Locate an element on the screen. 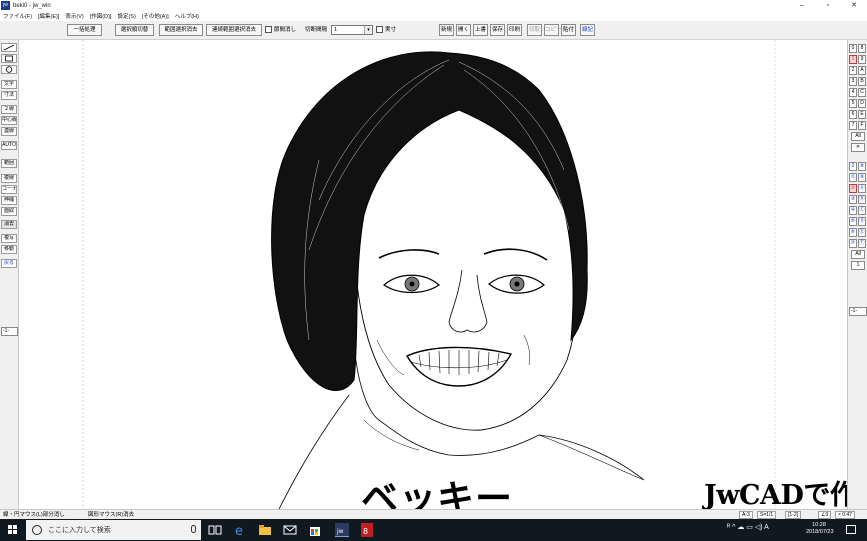  node-erase-checkbox is located at coordinates (268, 29).